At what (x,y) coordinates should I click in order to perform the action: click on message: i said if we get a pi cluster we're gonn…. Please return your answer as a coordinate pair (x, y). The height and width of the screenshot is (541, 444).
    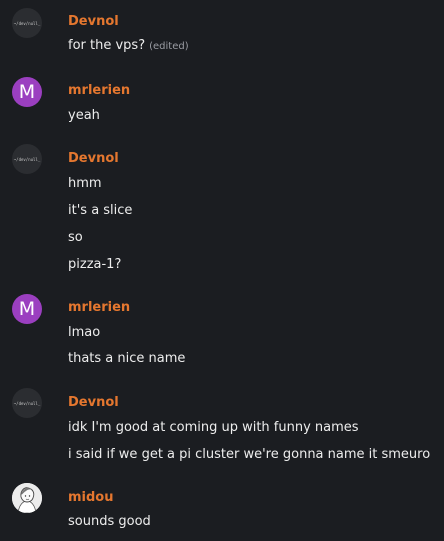
    Looking at the image, I should click on (249, 454).